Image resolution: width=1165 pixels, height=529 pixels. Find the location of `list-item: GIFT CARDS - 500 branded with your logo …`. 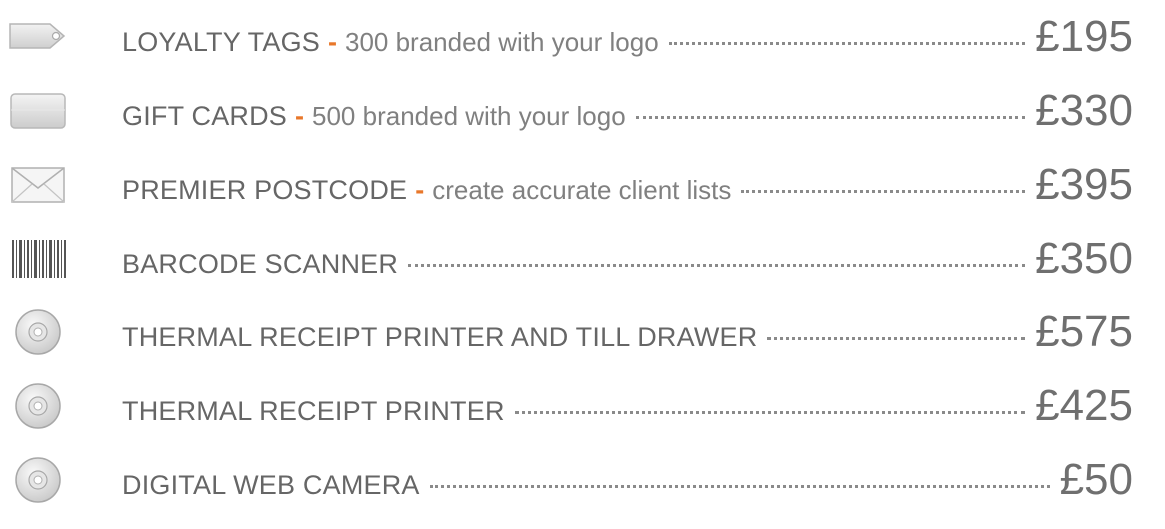

list-item: GIFT CARDS - 500 branded with your logo … is located at coordinates (582, 111).